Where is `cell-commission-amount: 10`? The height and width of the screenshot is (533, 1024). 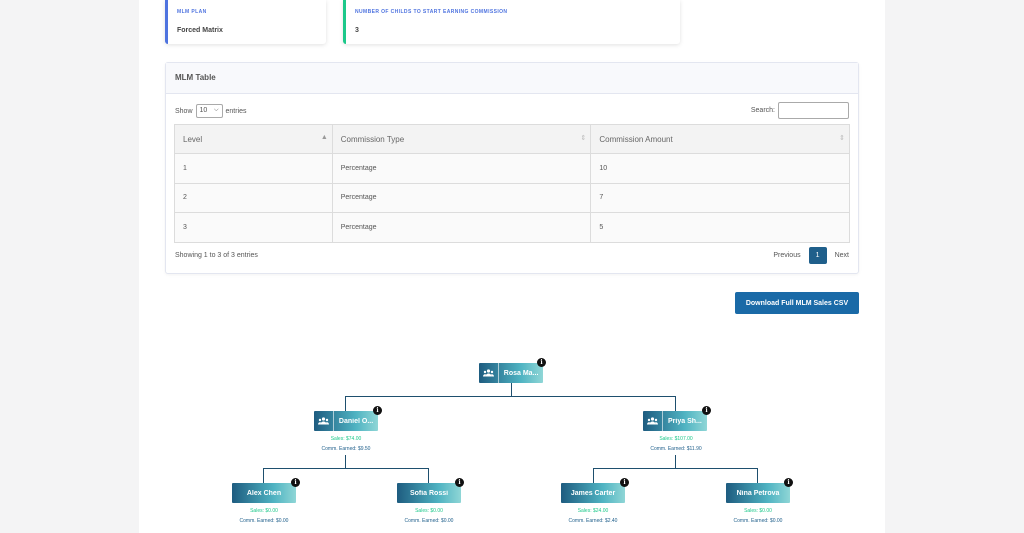 cell-commission-amount: 10 is located at coordinates (720, 168).